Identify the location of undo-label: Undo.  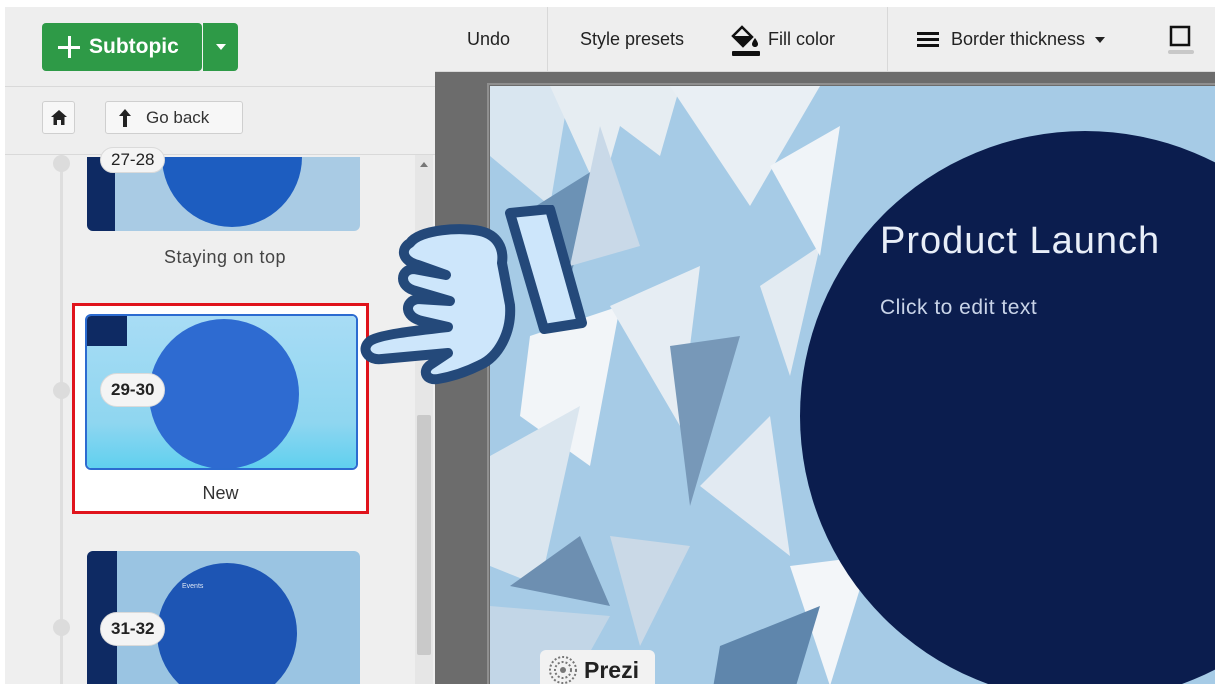
(489, 39).